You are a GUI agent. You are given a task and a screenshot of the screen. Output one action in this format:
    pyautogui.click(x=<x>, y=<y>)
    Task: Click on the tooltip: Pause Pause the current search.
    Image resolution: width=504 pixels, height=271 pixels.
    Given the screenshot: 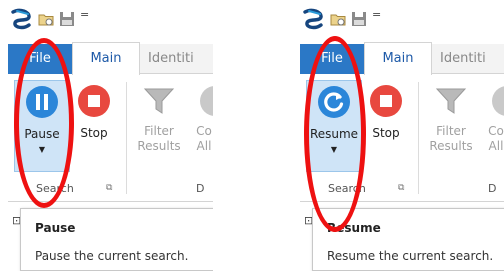 What is the action you would take?
    pyautogui.click(x=116, y=239)
    